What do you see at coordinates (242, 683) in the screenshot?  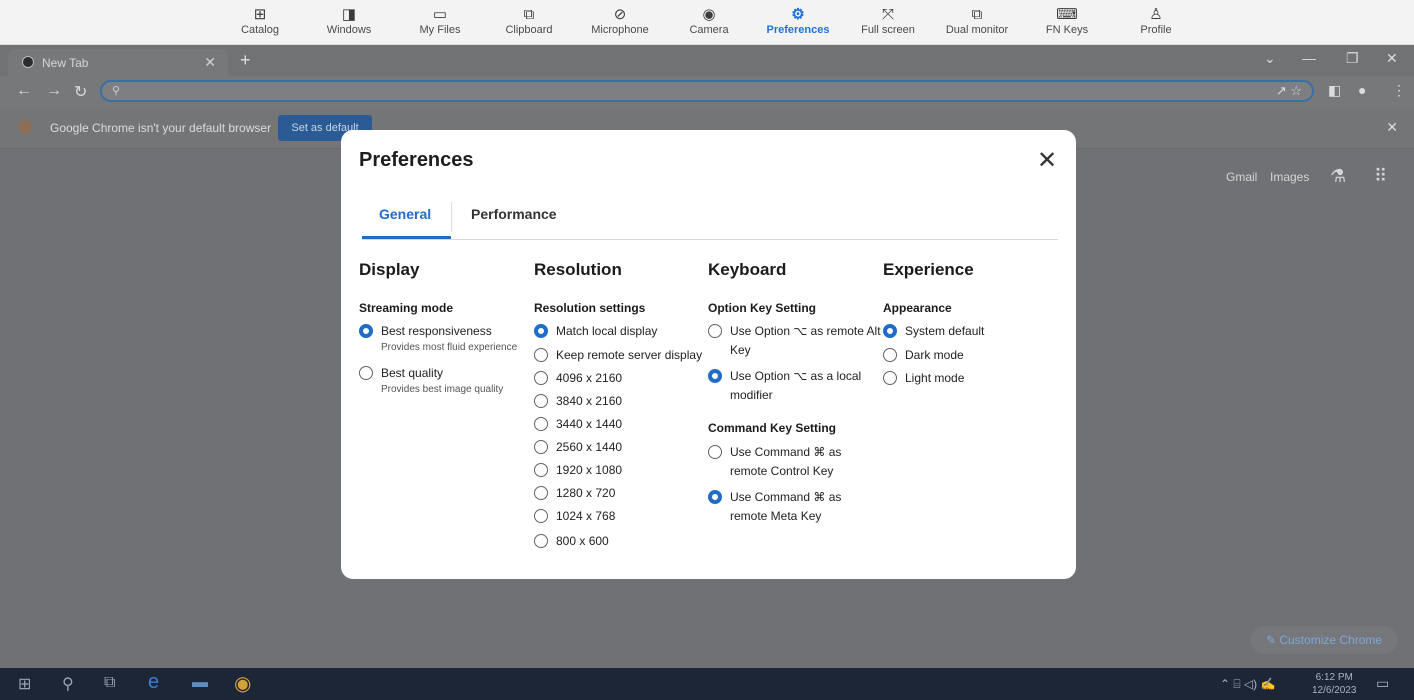 I see `chrome-taskbar-icon: ◉` at bounding box center [242, 683].